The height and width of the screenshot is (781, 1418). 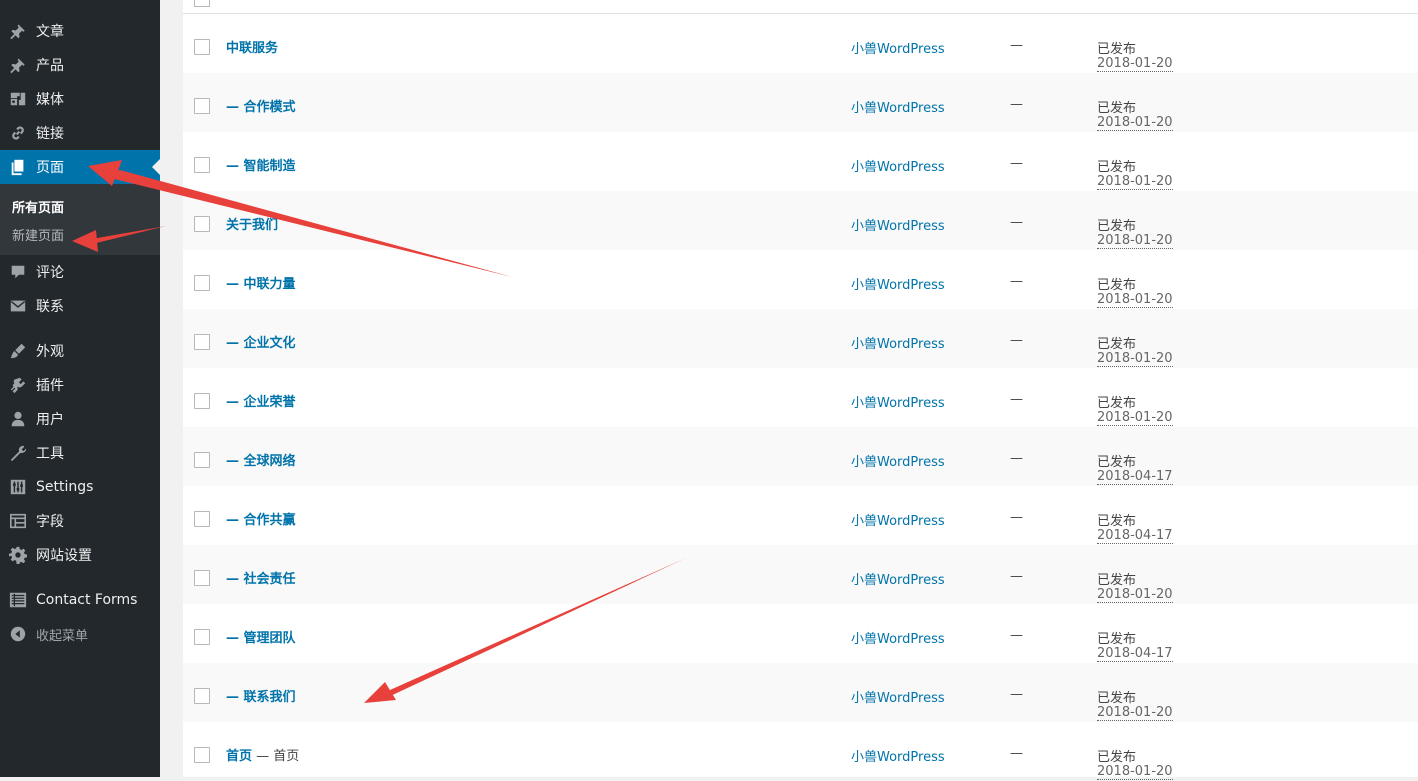 I want to click on page-title-link: 关于我们, so click(x=252, y=223).